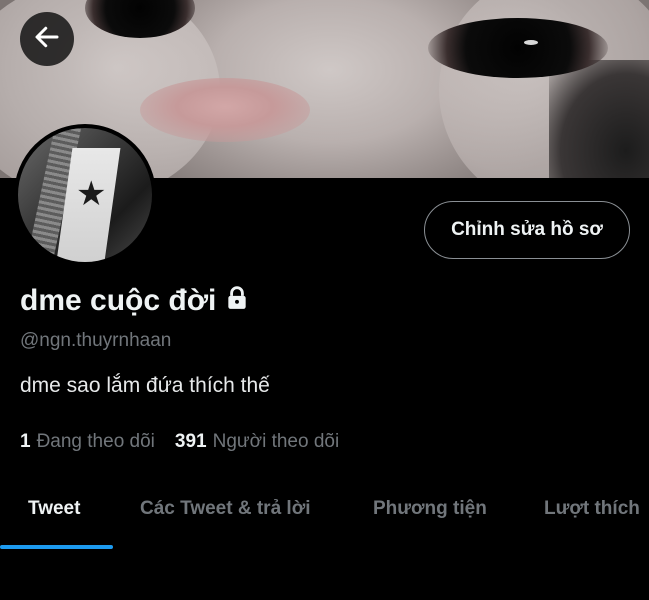 This screenshot has width=649, height=600. I want to click on avatar: ★, so click(85, 195).